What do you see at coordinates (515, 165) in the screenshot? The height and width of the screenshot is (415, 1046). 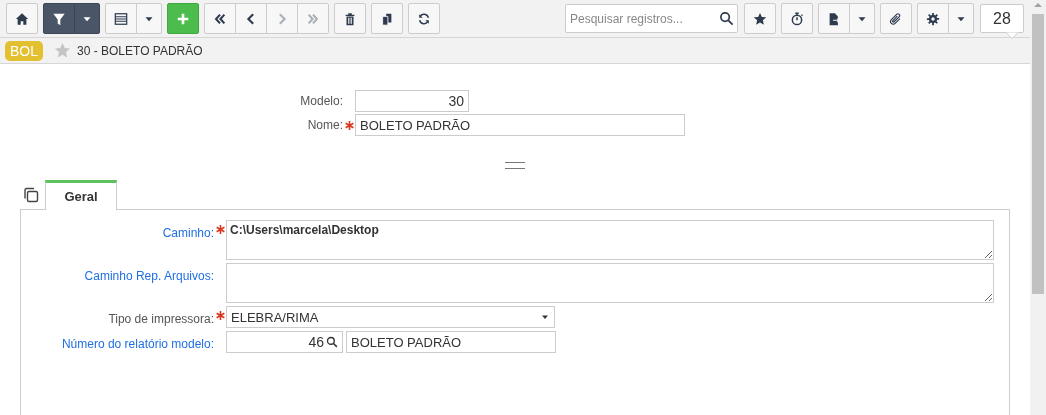 I see `resize-handle` at bounding box center [515, 165].